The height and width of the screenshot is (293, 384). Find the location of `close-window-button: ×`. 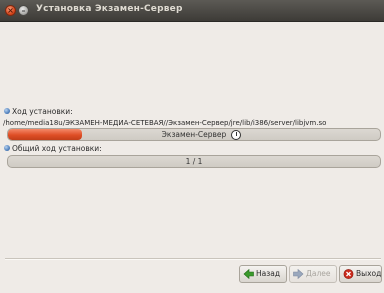

close-window-button: × is located at coordinates (10, 10).